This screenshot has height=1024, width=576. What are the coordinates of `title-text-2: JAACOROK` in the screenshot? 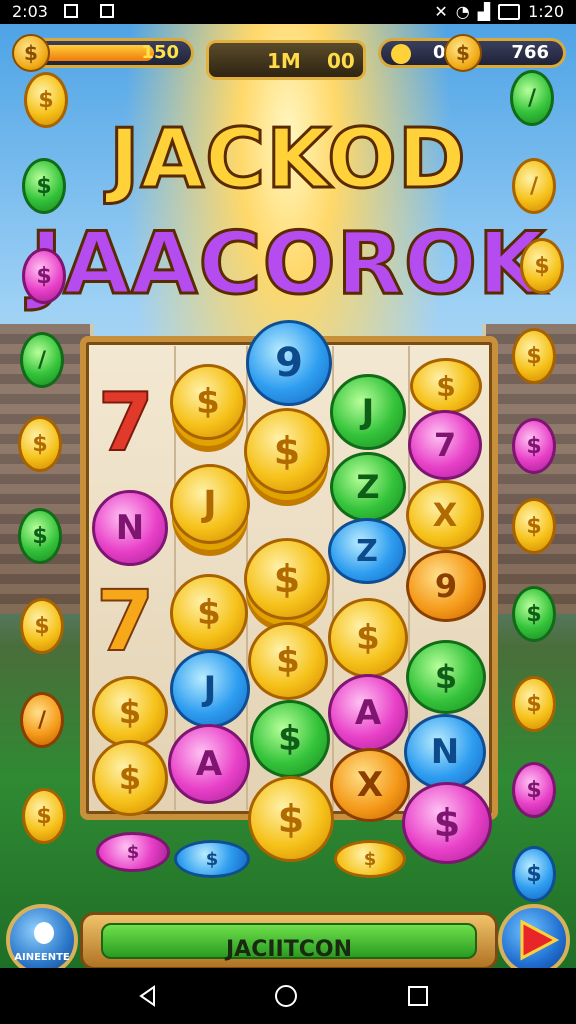 It's located at (287, 264).